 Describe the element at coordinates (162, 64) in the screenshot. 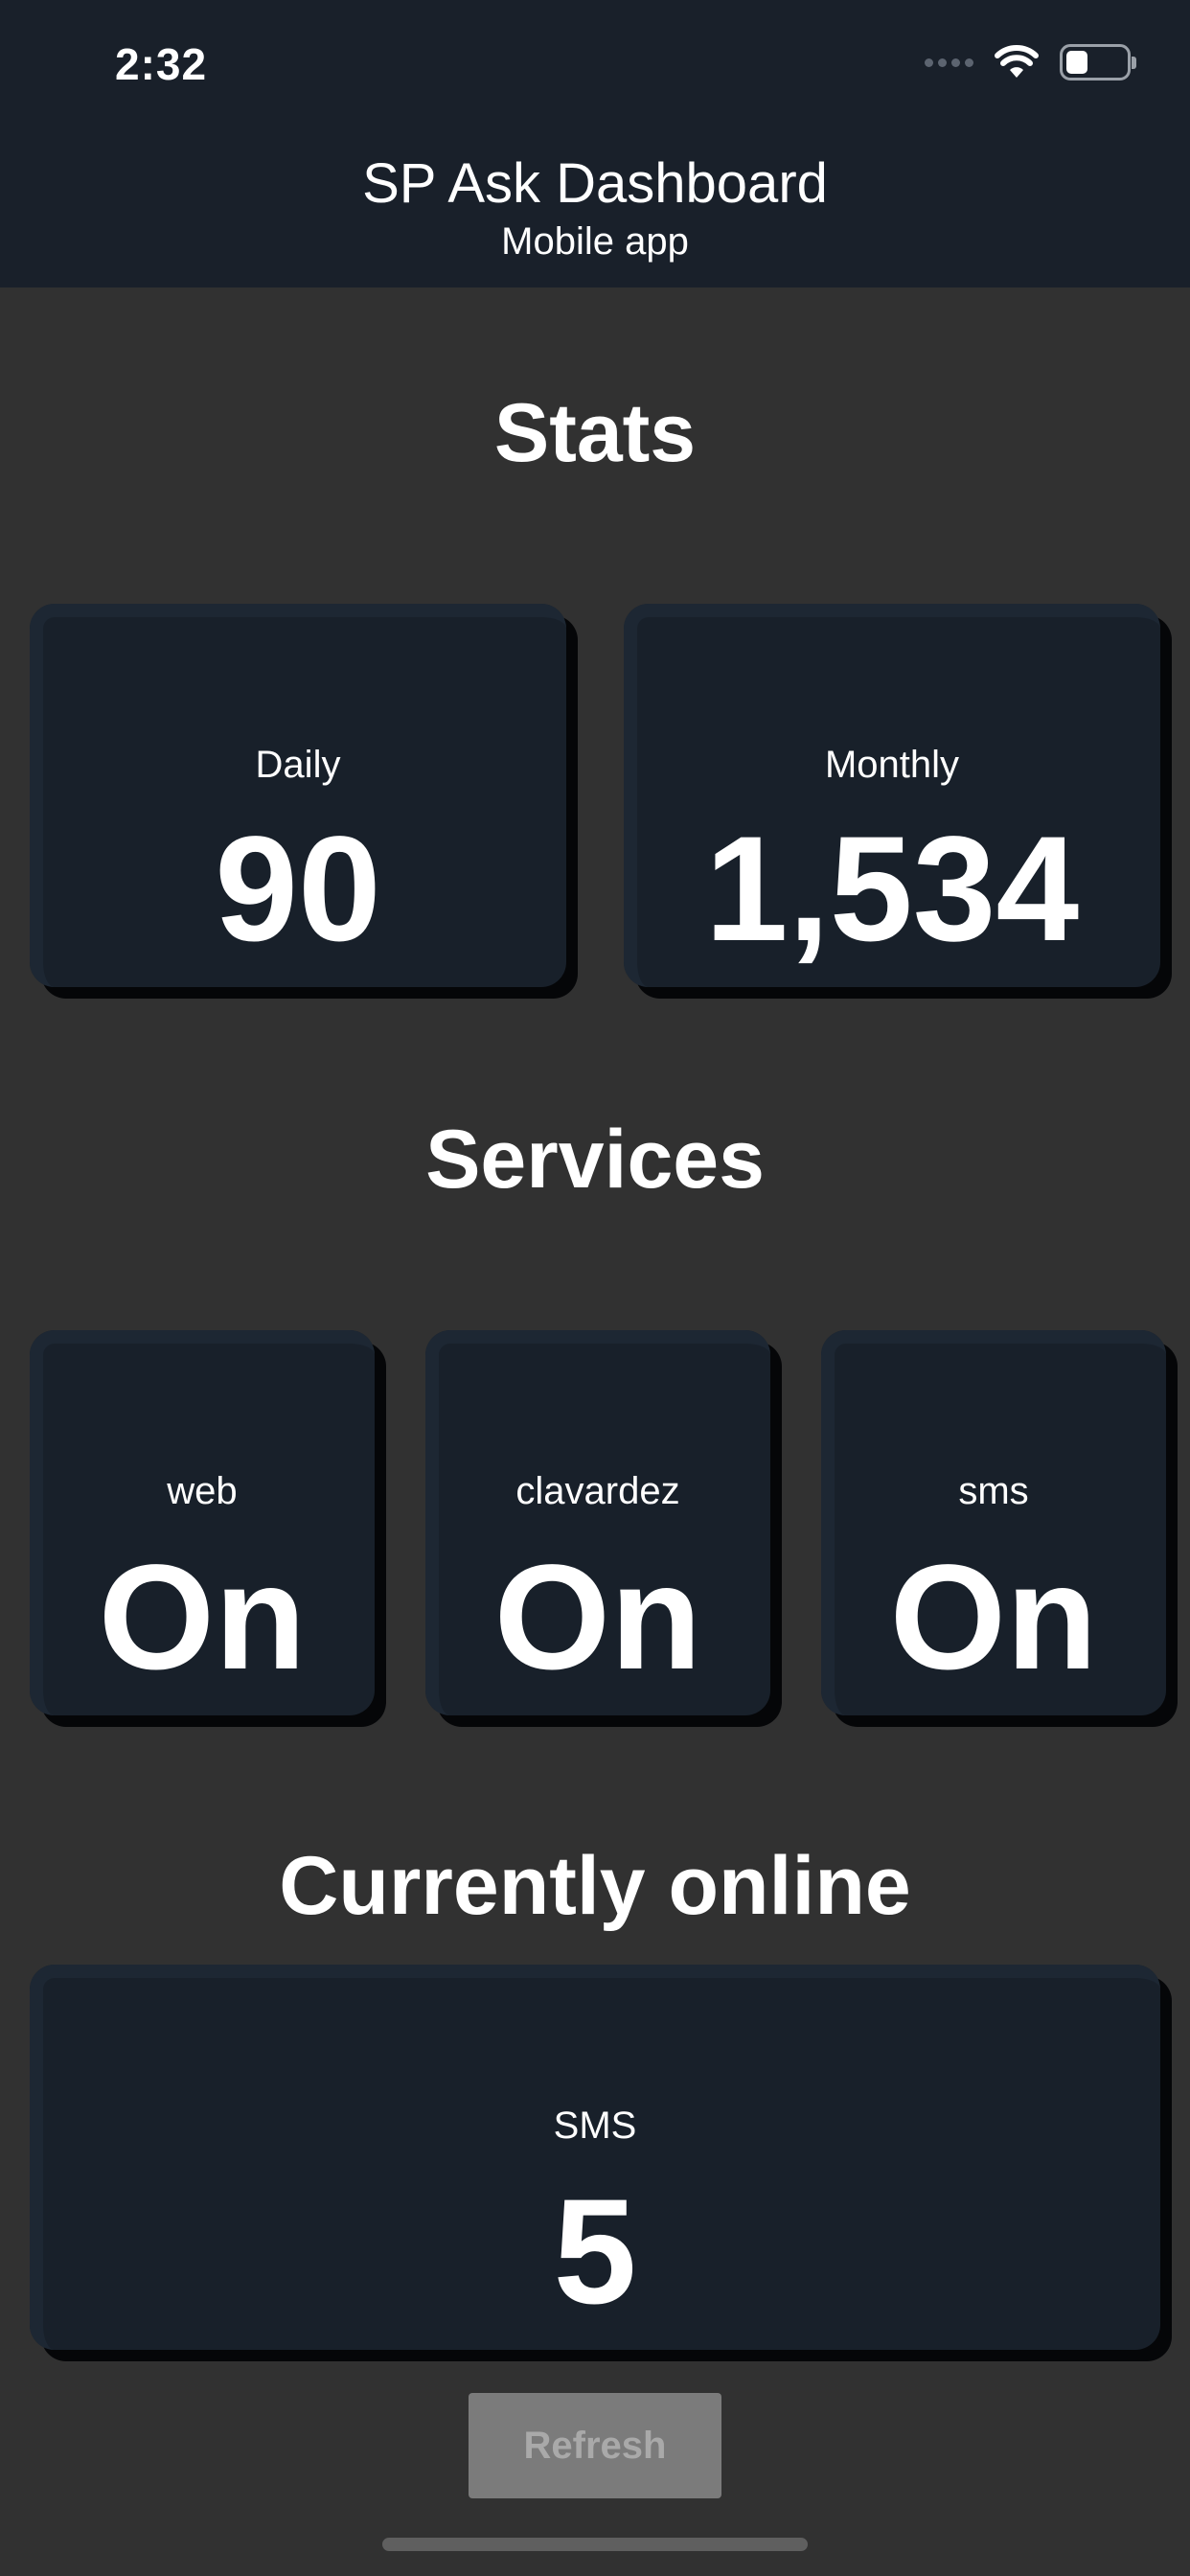

I see `status-time: 2:32` at that location.